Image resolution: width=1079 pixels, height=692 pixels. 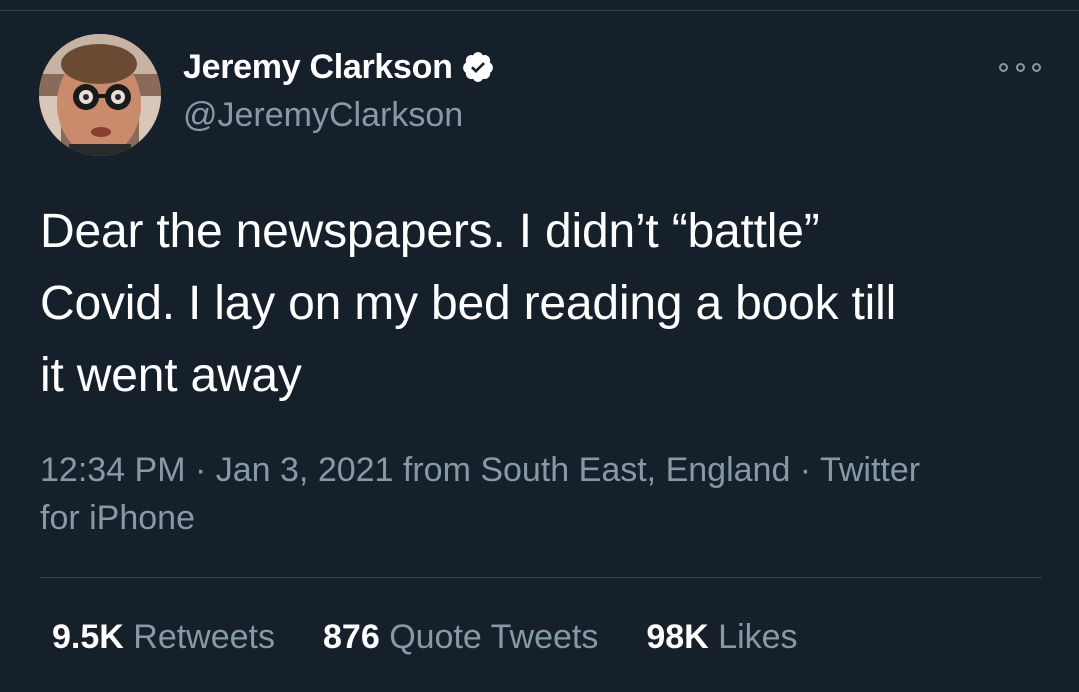 What do you see at coordinates (117, 518) in the screenshot?
I see `tweet-source-continued: for iPhone` at bounding box center [117, 518].